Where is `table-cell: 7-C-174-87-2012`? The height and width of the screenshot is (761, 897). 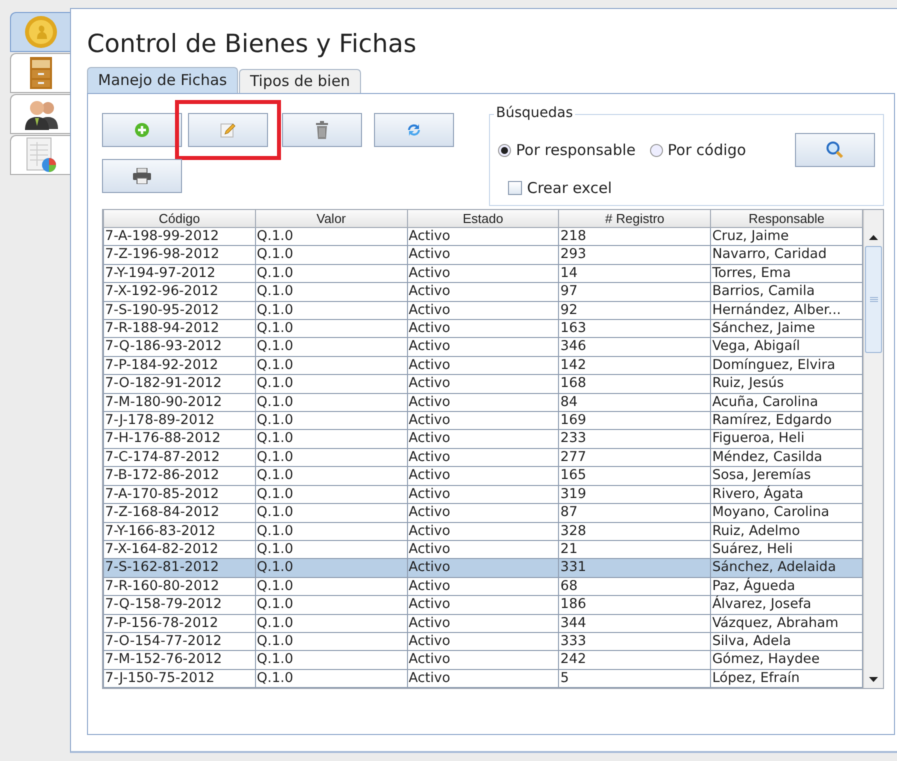
table-cell: 7-C-174-87-2012 is located at coordinates (180, 457).